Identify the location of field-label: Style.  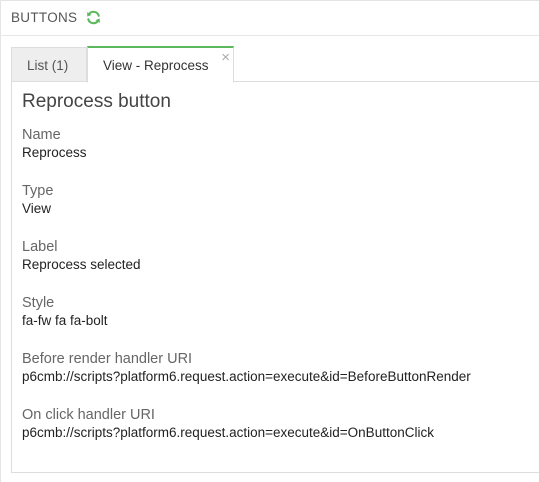
(38, 303).